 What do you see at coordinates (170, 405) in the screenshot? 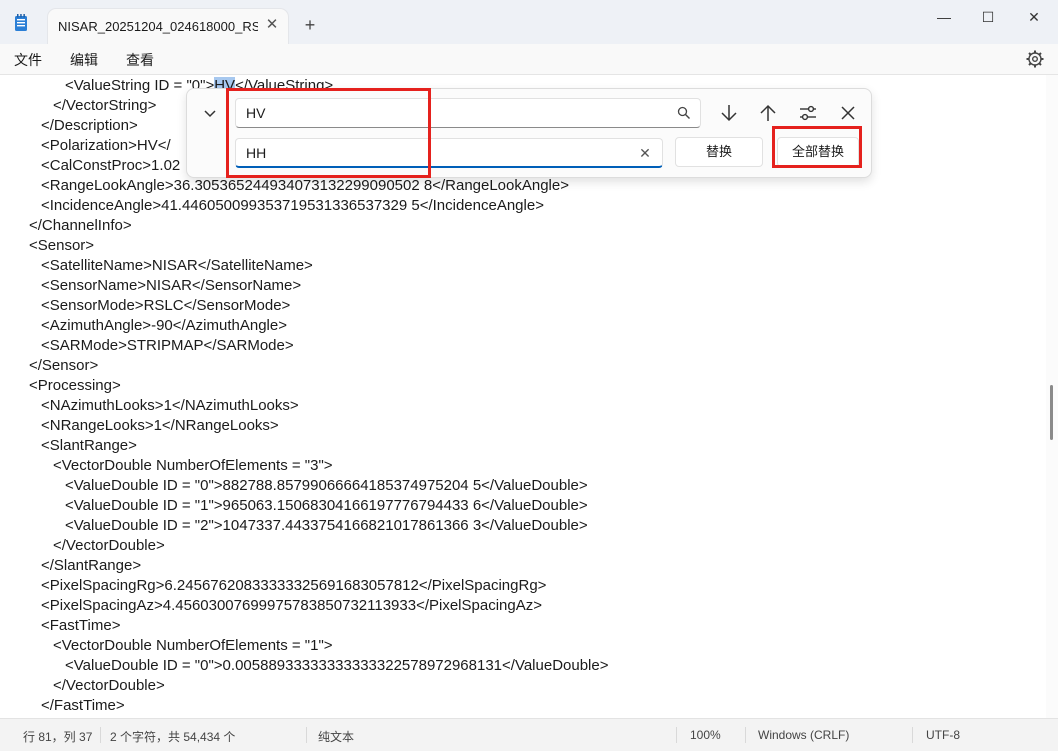
I see `editor-line: <NAzimuthLooks>1</NAzimuthLooks>` at bounding box center [170, 405].